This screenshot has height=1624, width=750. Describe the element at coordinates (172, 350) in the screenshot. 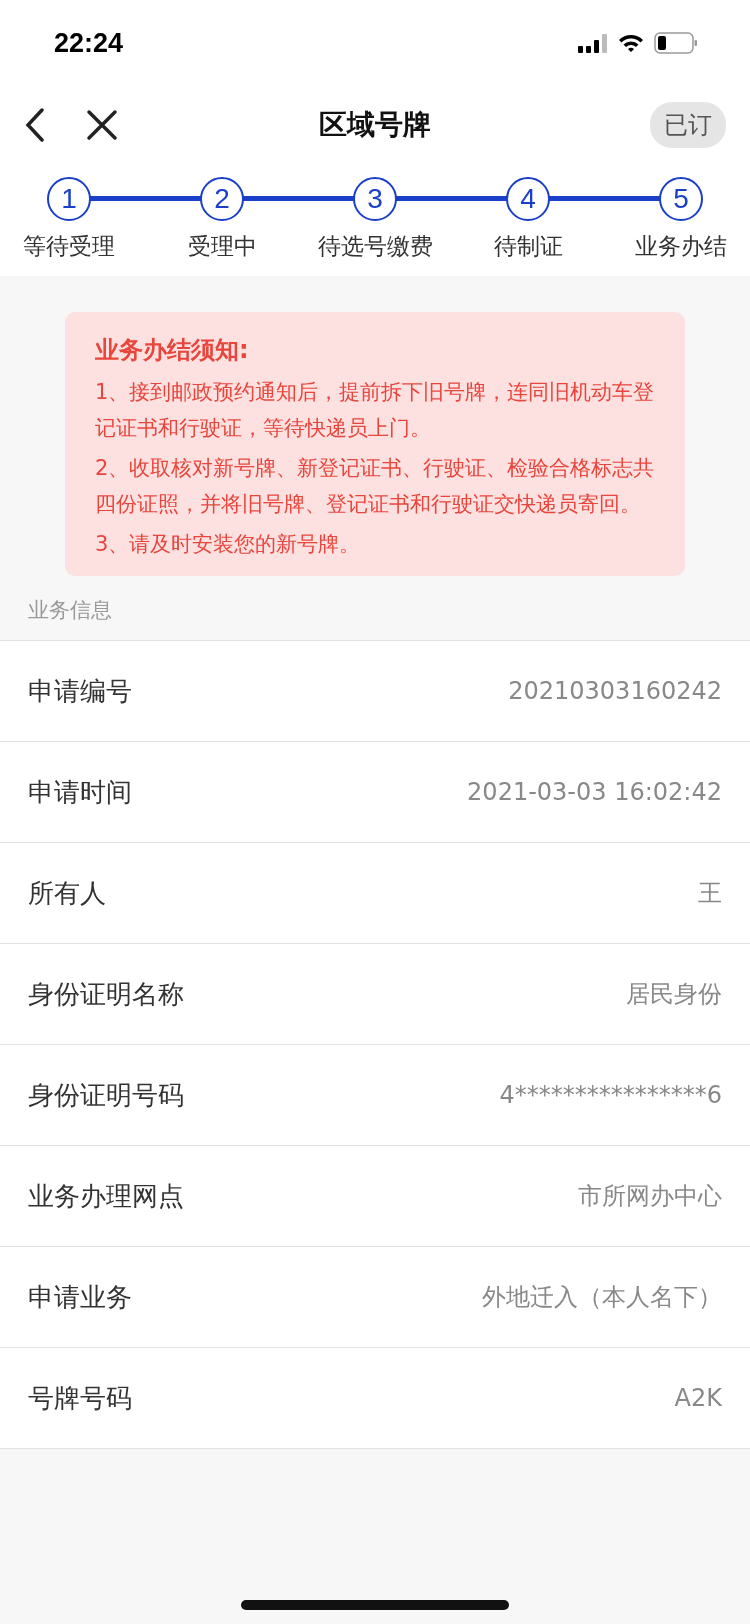

I see `notice-title: 业务办结须知:` at that location.